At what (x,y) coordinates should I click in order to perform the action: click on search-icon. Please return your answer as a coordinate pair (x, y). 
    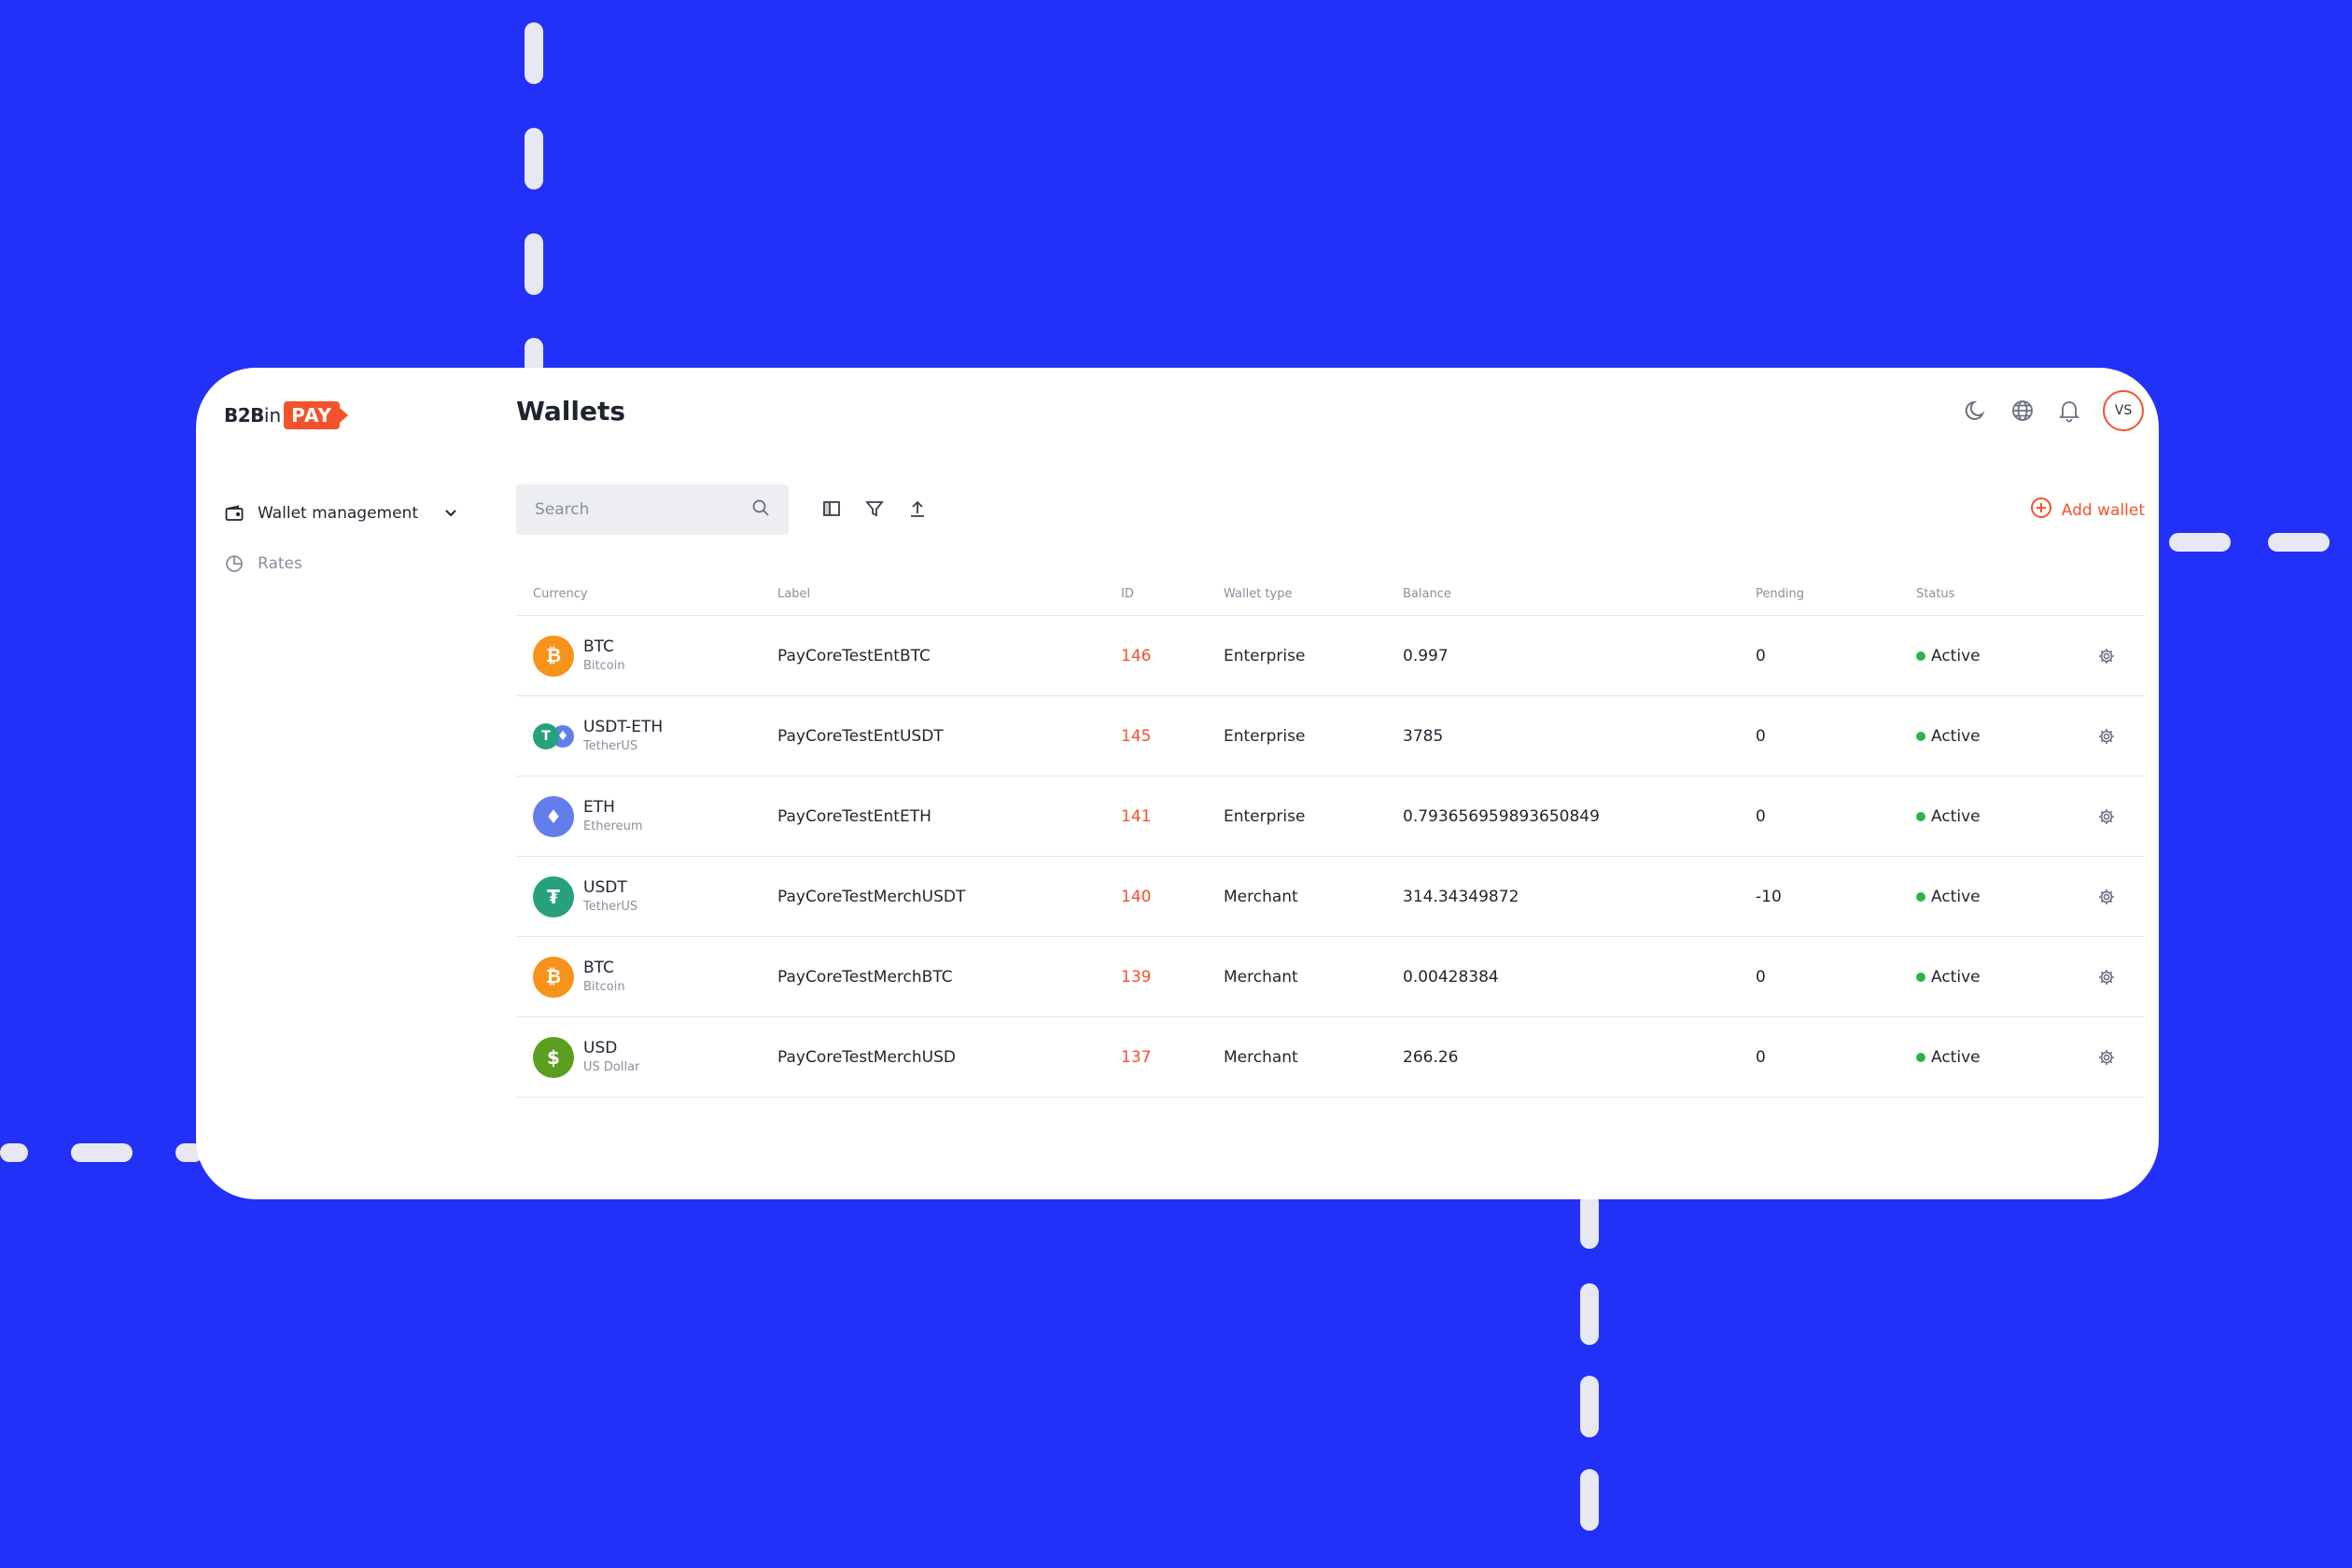
    Looking at the image, I should click on (760, 509).